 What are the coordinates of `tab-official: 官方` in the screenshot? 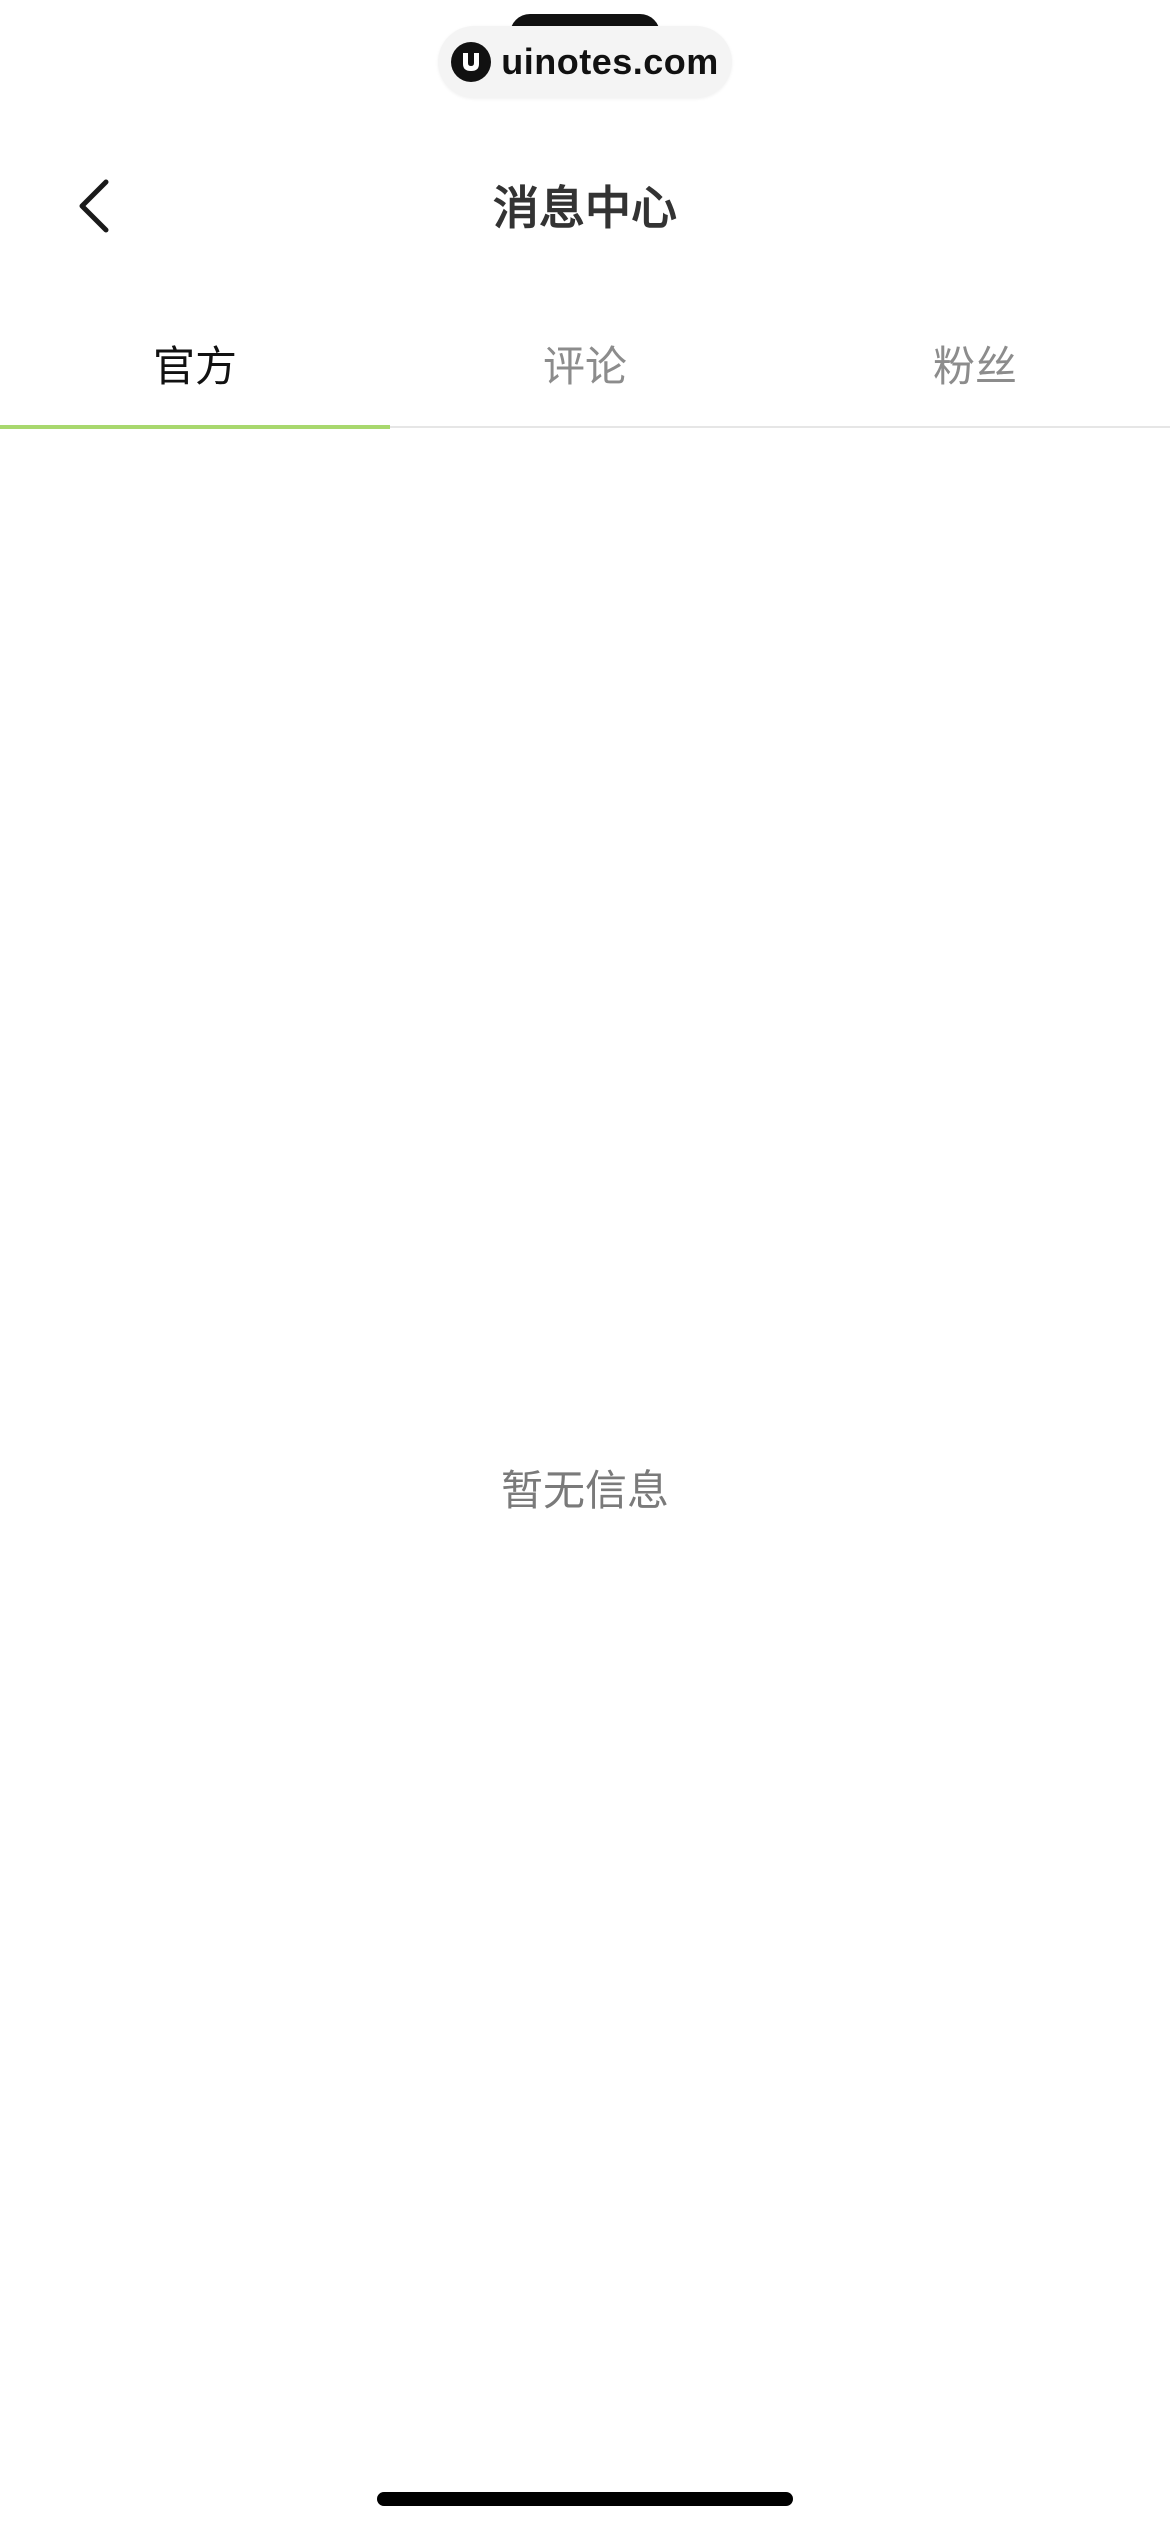 It's located at (195, 364).